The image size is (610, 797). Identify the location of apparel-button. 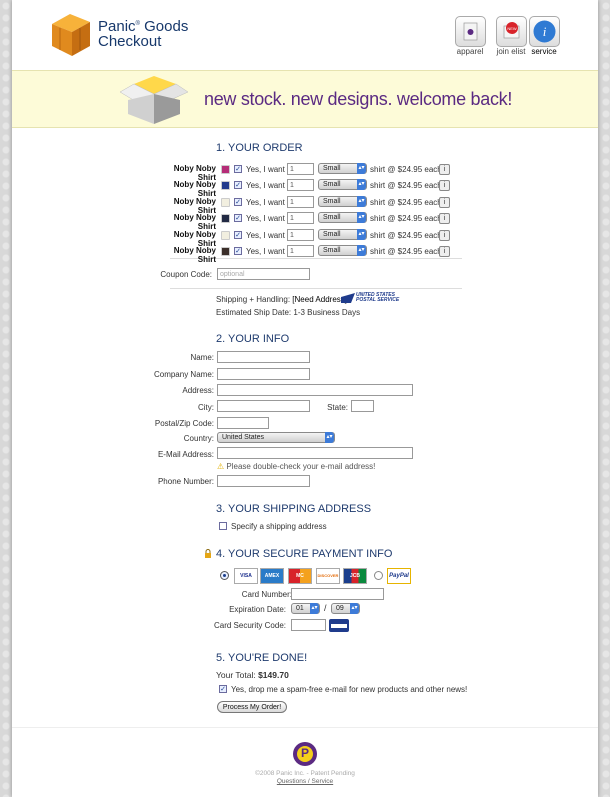
(470, 31).